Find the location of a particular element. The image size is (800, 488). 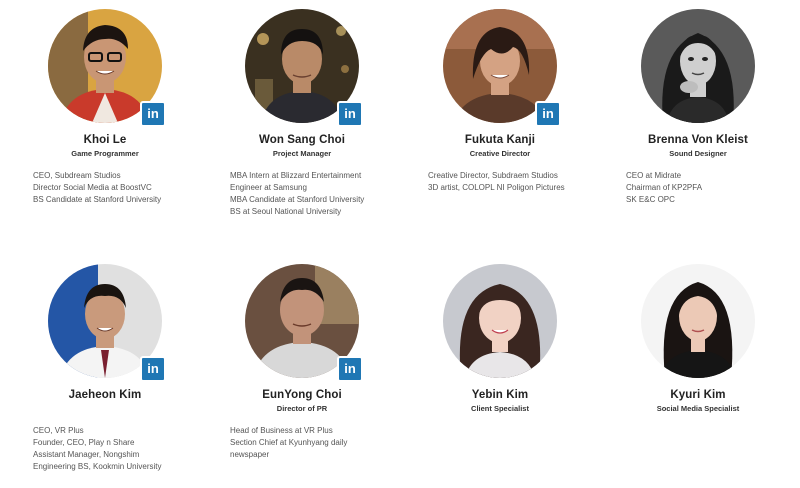

bio-line: Director Social Media at BoostVC is located at coordinates (92, 187).